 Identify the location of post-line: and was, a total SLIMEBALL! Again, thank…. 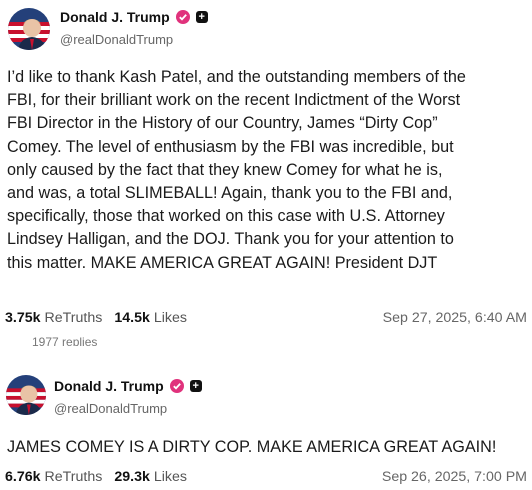
(230, 193).